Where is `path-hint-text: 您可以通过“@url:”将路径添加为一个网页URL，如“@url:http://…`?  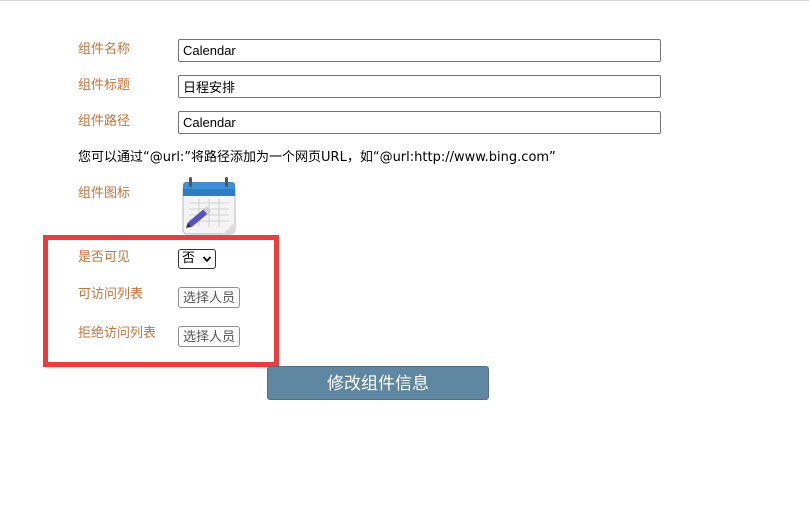 path-hint-text: 您可以通过“@url:”将路径添加为一个网页URL，如“@url:http://… is located at coordinates (317, 157).